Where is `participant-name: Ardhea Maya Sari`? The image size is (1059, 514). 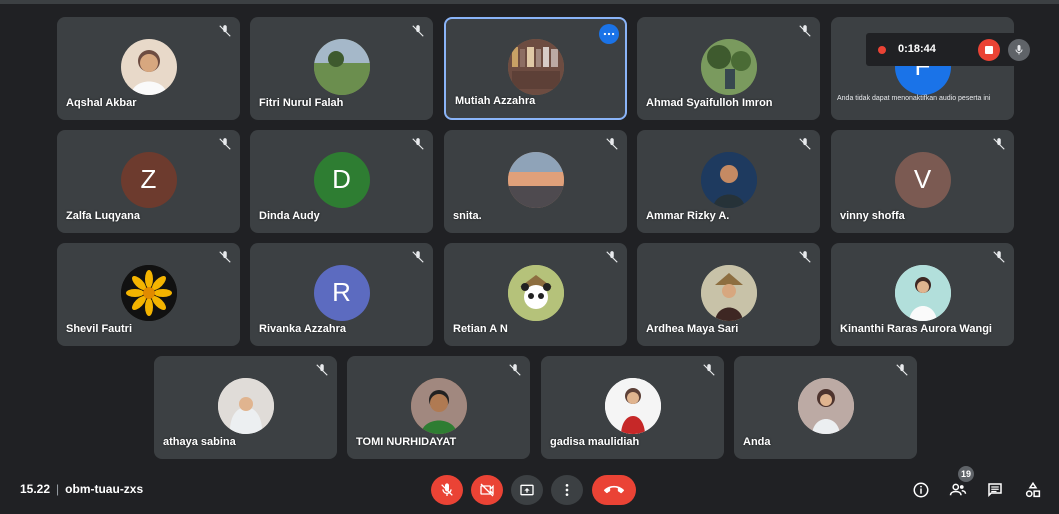
participant-name: Ardhea Maya Sari is located at coordinates (692, 329).